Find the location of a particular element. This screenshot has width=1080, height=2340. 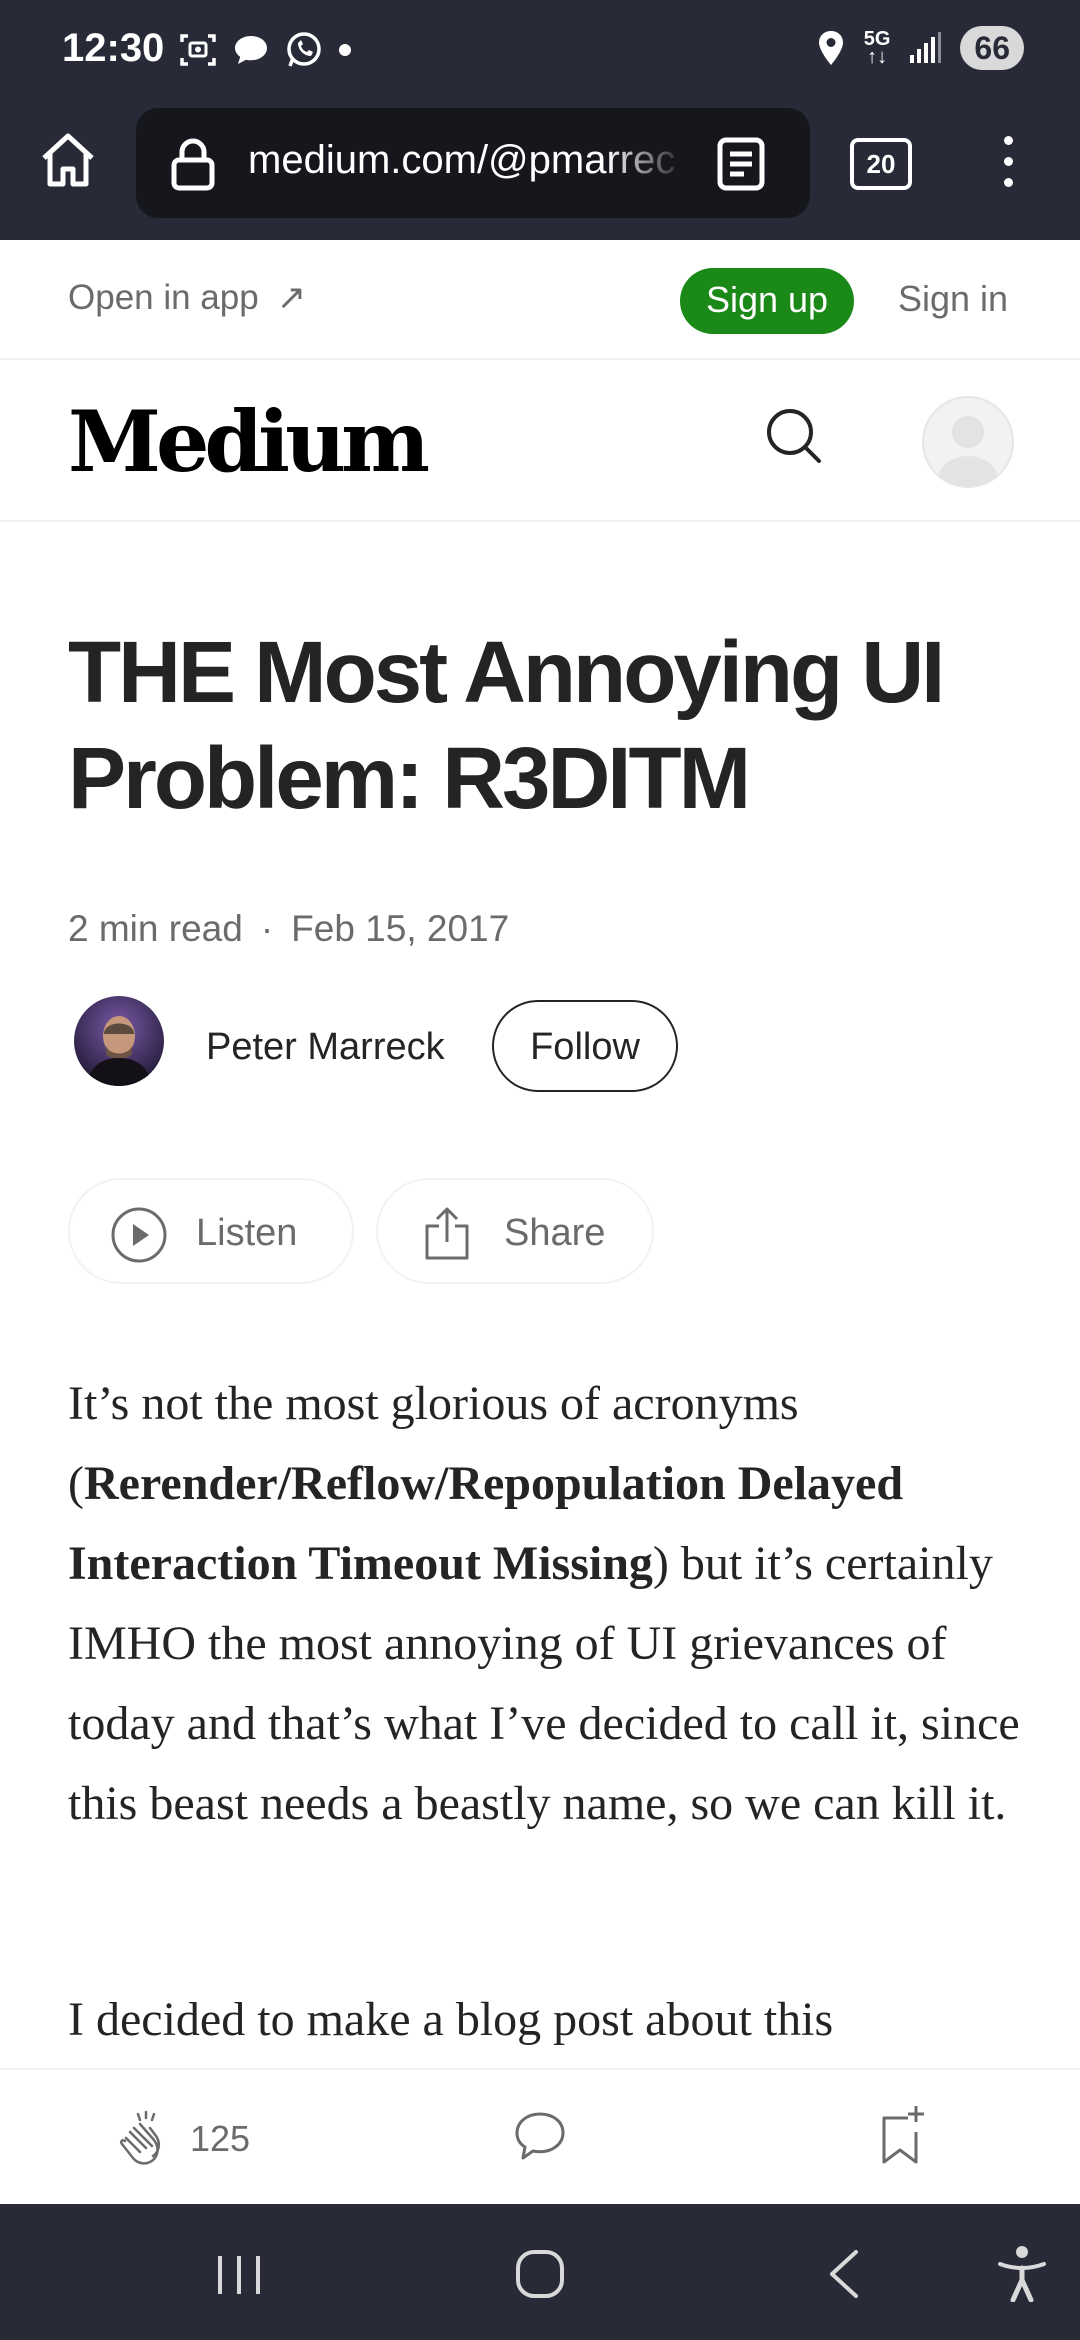

accessibility-icon is located at coordinates (1022, 2273).